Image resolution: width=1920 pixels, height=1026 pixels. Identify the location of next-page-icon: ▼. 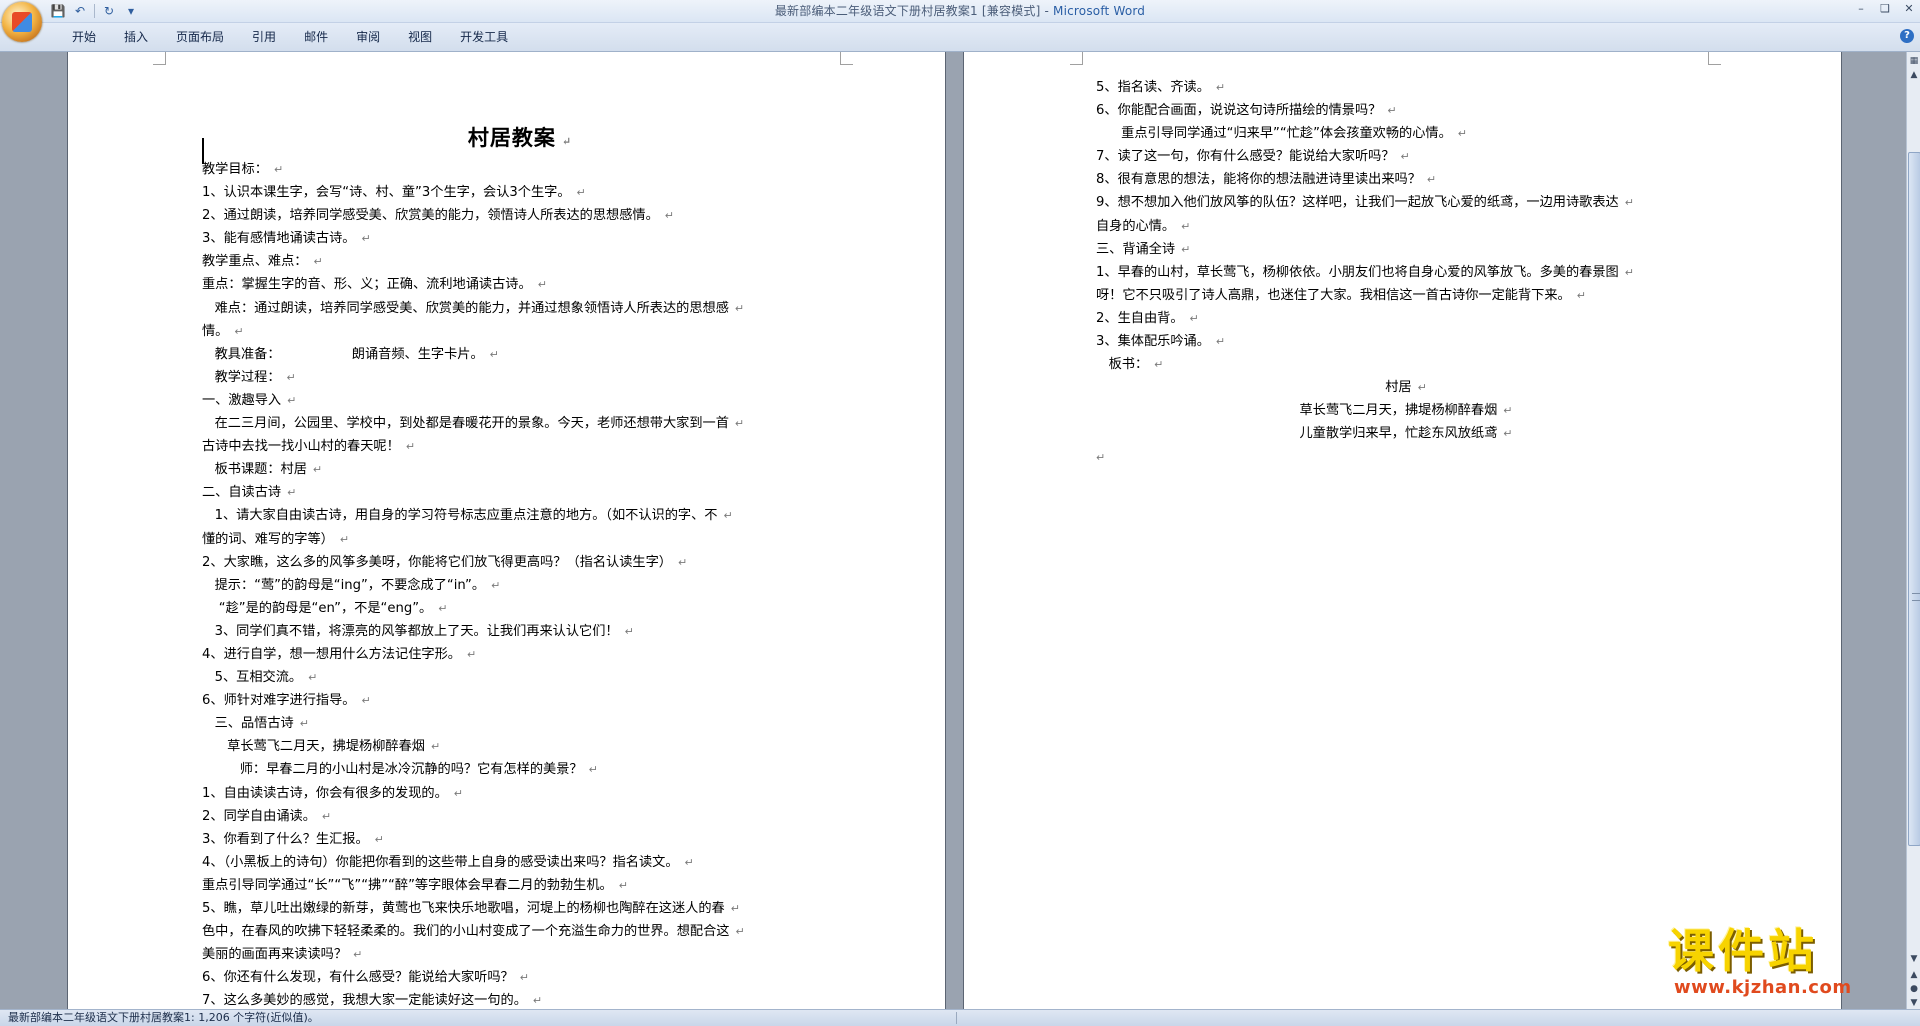
(1913, 1003).